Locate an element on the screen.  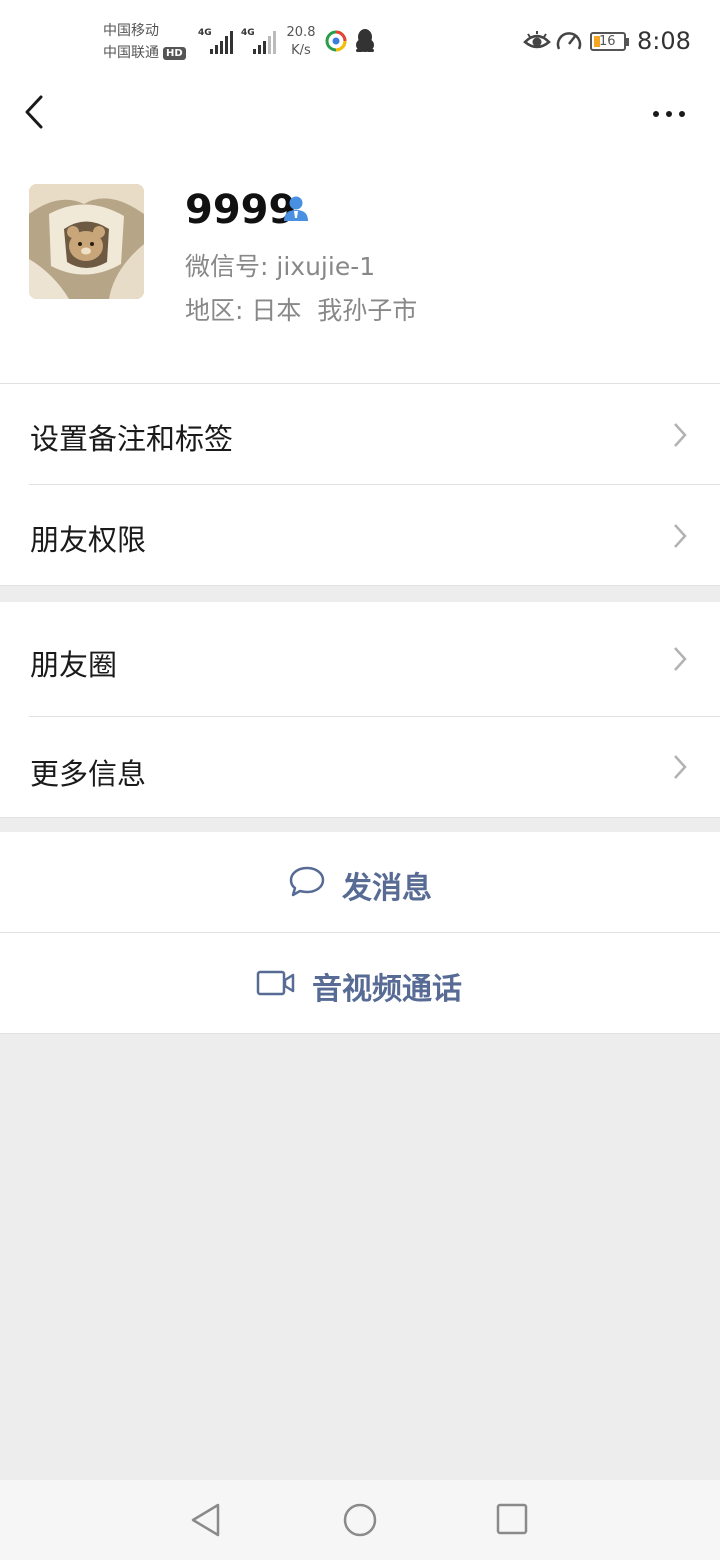
qq-penguin-icon is located at coordinates (365, 40).